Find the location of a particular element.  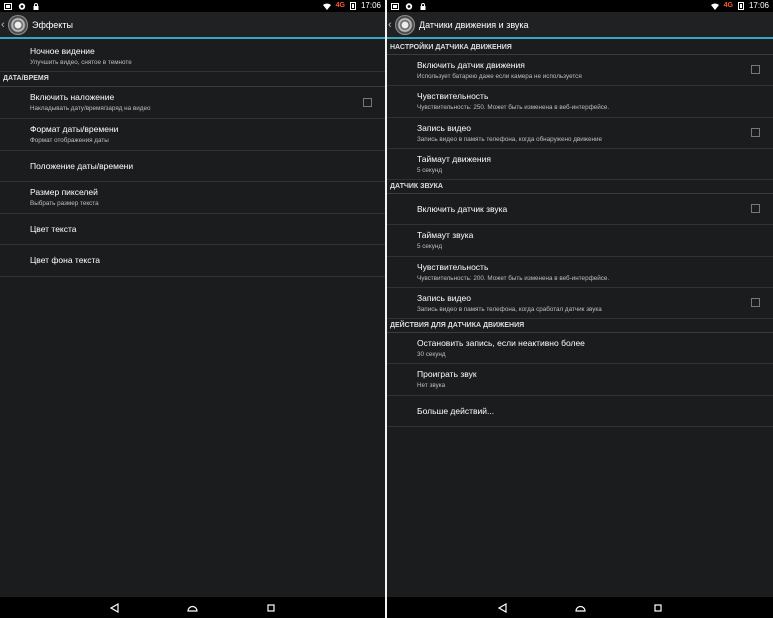

notification-icons is located at coordinates (22, 6).